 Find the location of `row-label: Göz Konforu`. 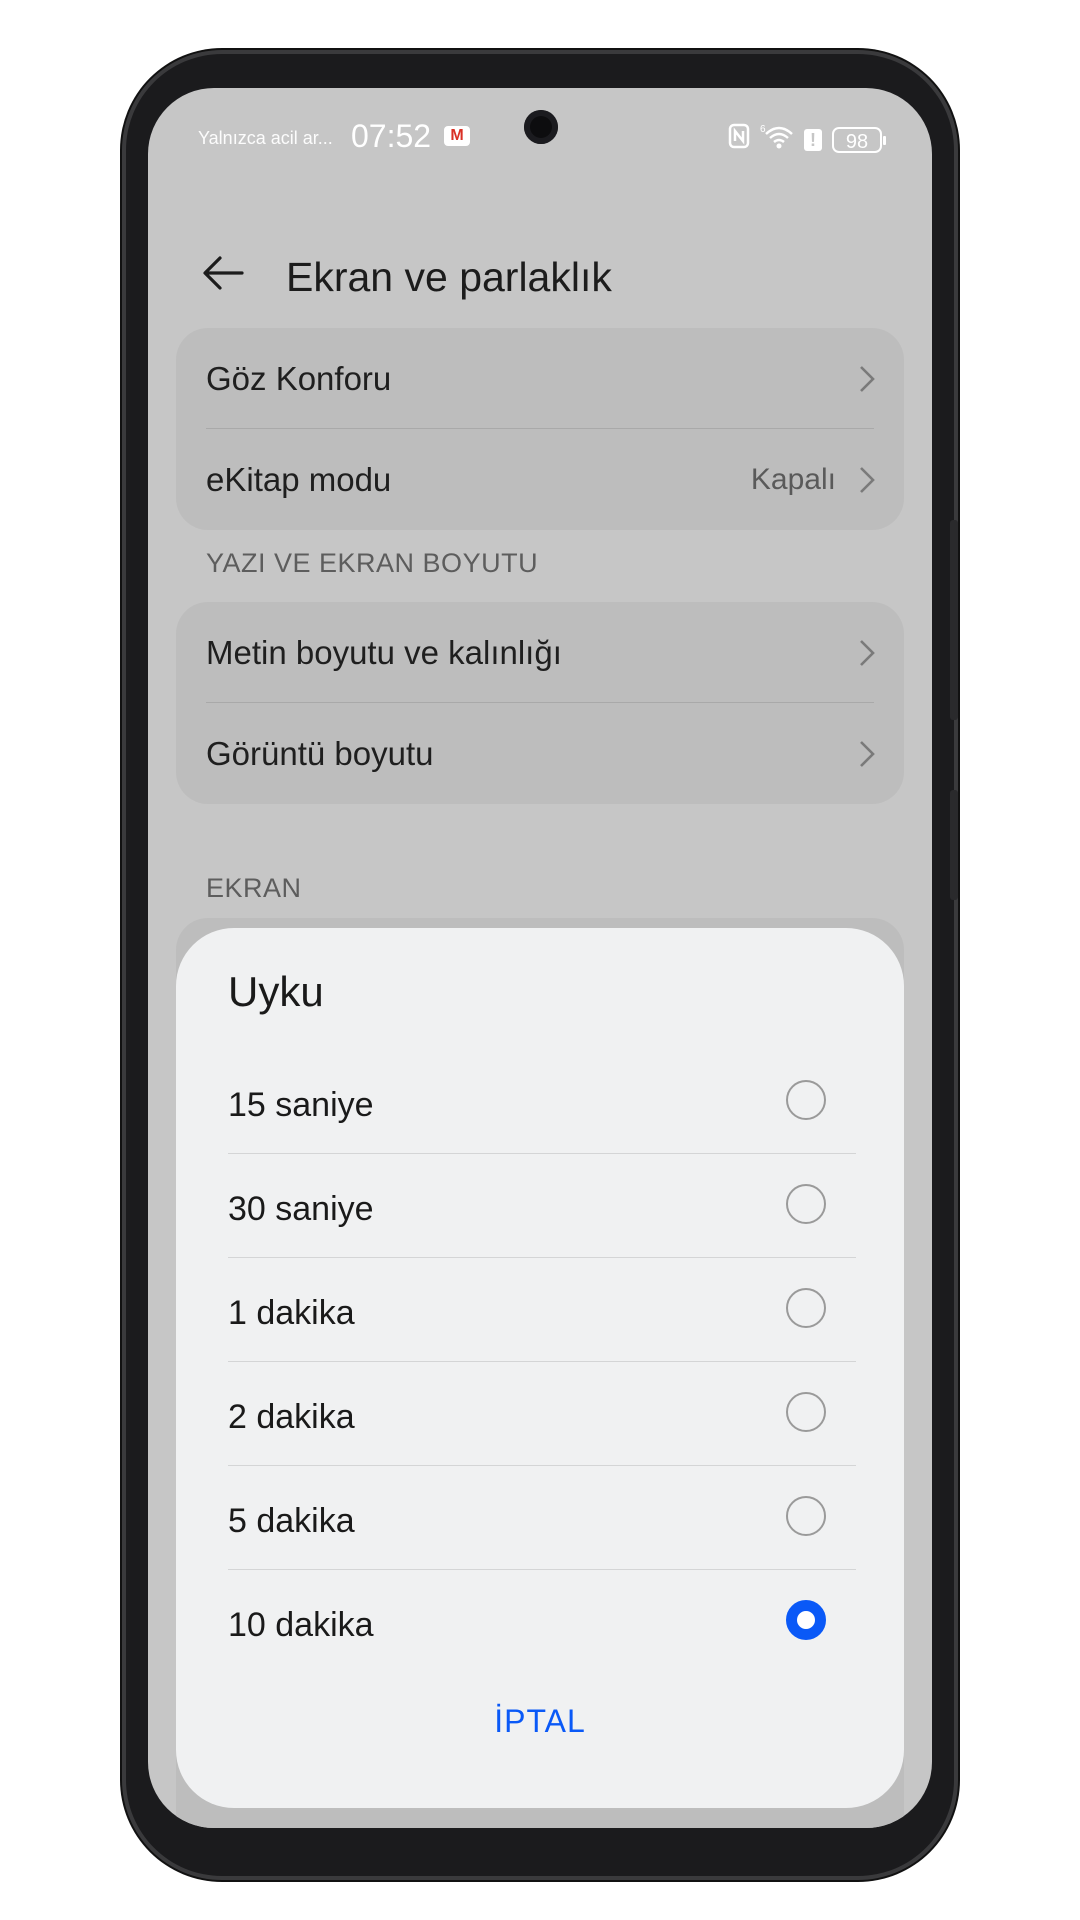

row-label: Göz Konforu is located at coordinates (299, 378).